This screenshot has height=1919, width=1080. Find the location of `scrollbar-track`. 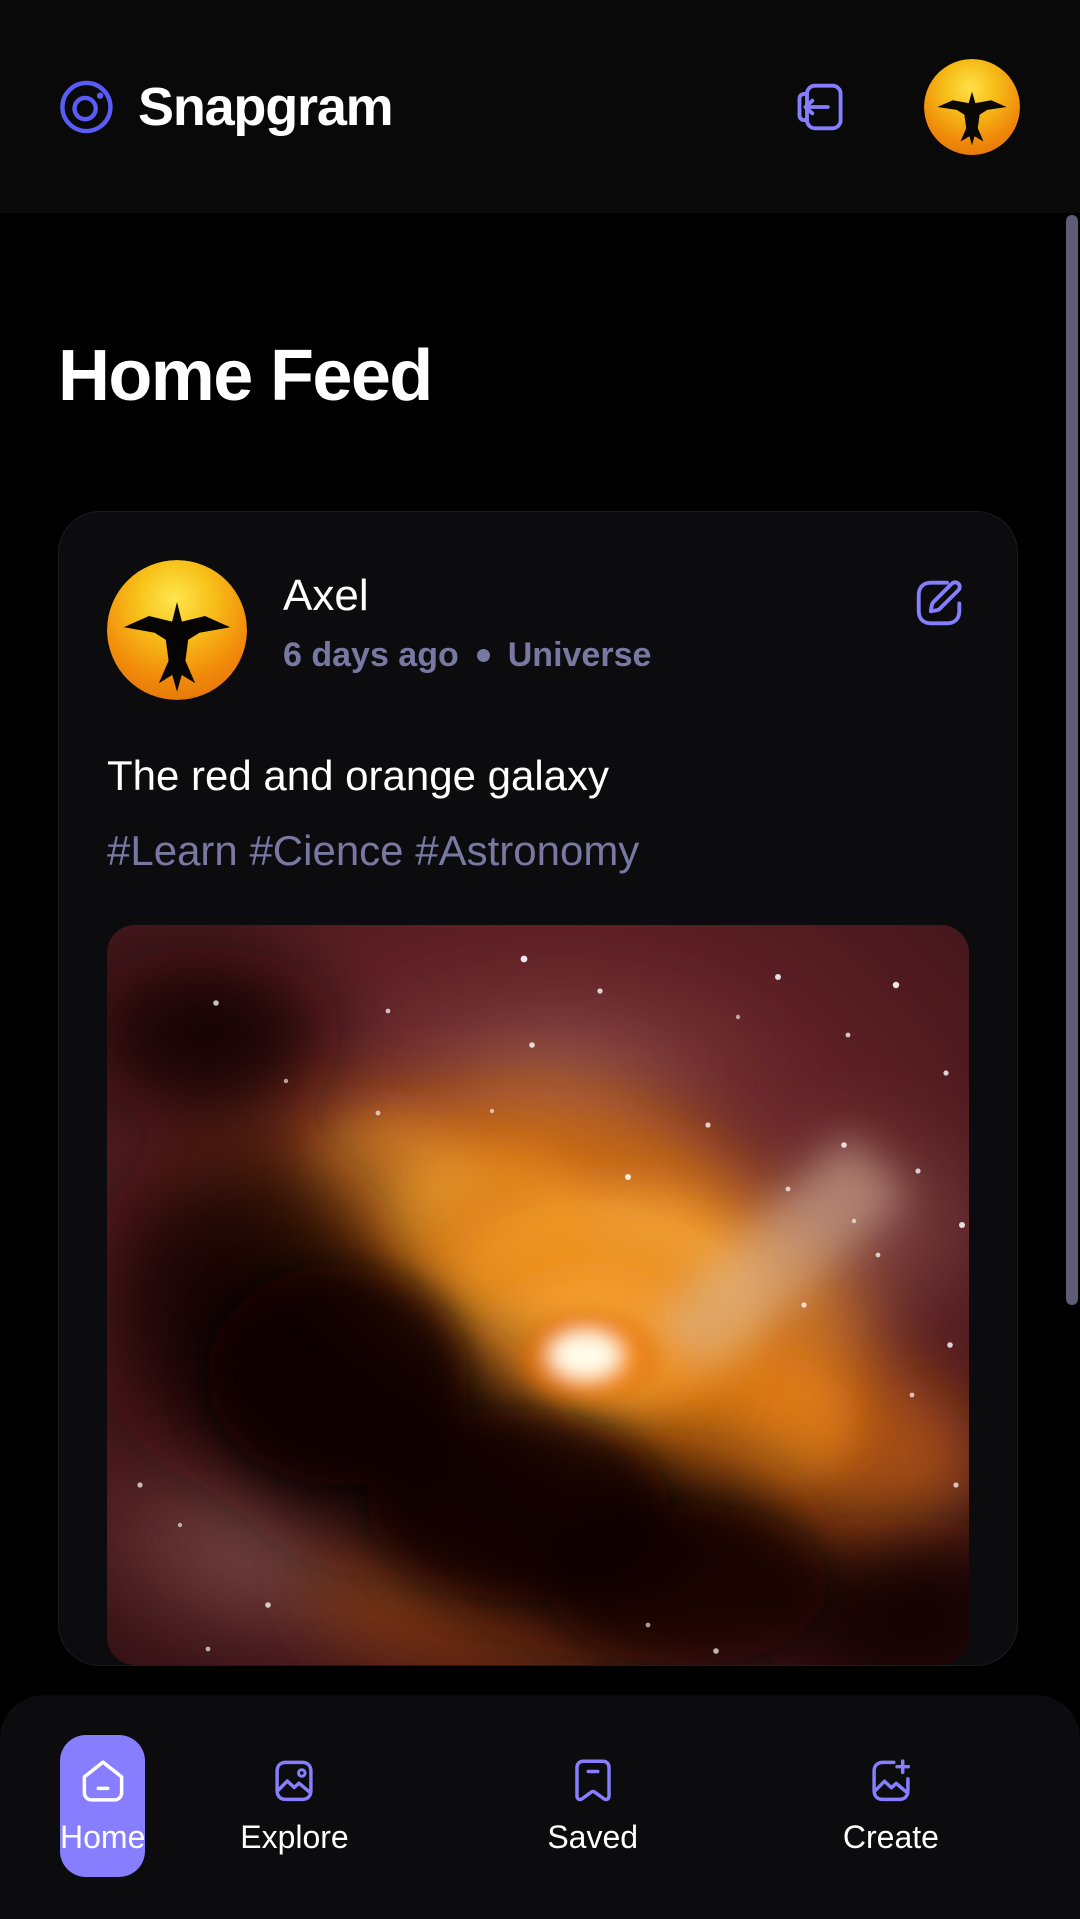

scrollbar-track is located at coordinates (1073, 954).